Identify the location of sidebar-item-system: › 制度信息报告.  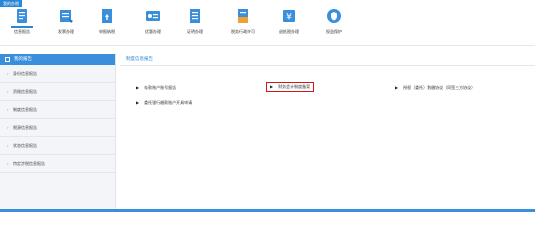
(57, 110).